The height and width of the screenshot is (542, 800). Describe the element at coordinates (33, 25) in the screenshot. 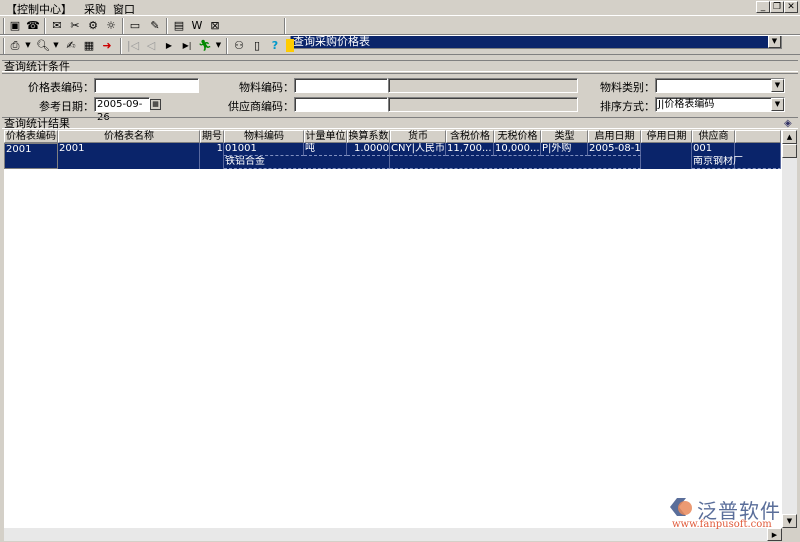

I see `phone-icon: ☎` at that location.